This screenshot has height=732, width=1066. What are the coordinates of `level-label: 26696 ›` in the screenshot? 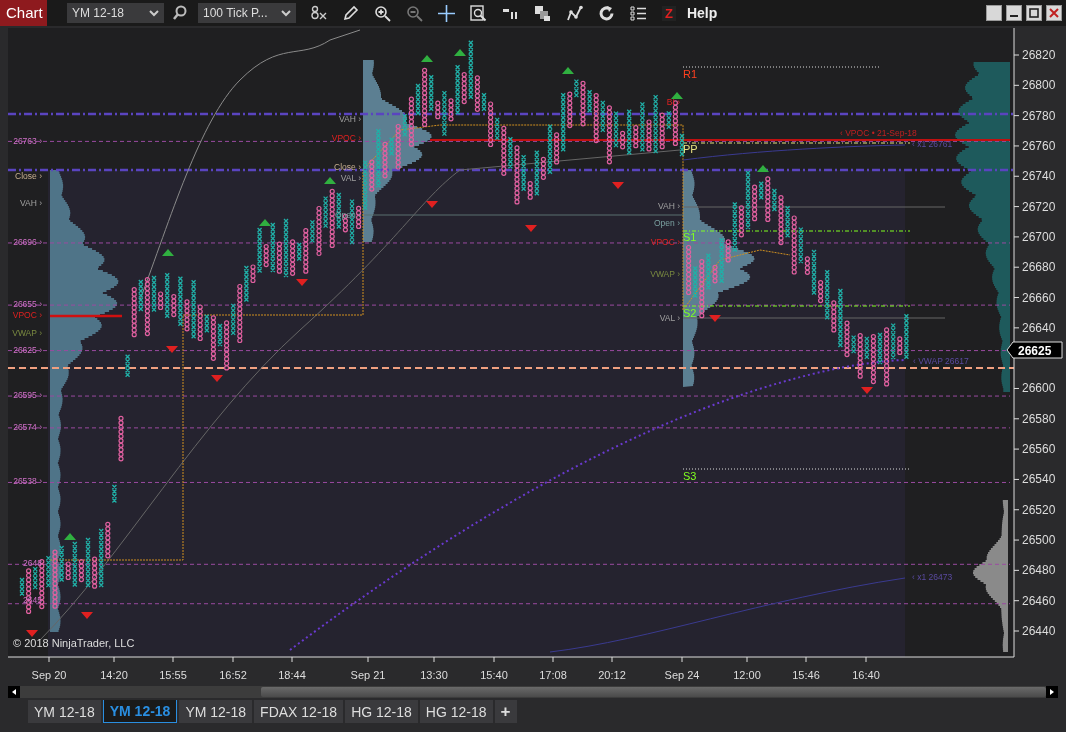 It's located at (27, 242).